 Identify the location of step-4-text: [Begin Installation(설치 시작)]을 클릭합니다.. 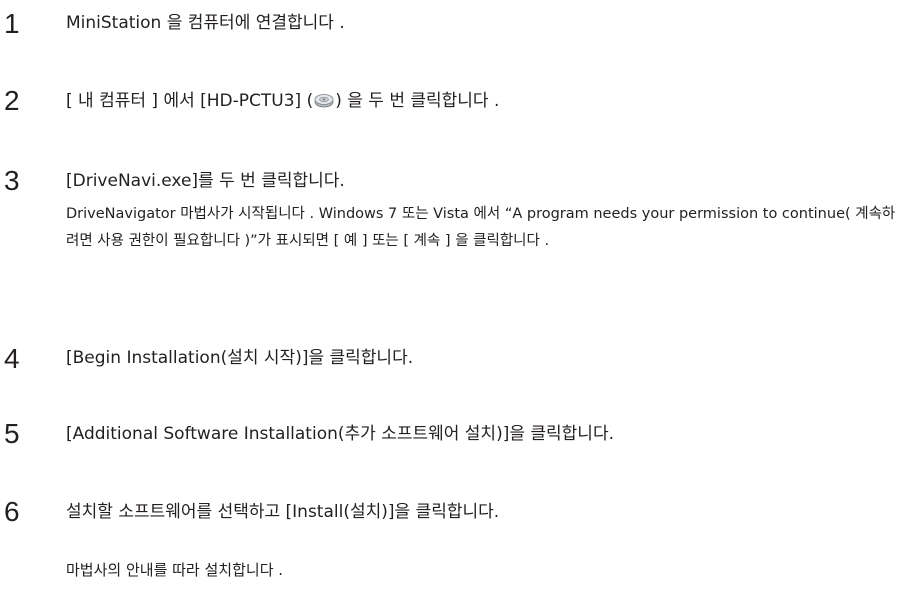
(240, 358).